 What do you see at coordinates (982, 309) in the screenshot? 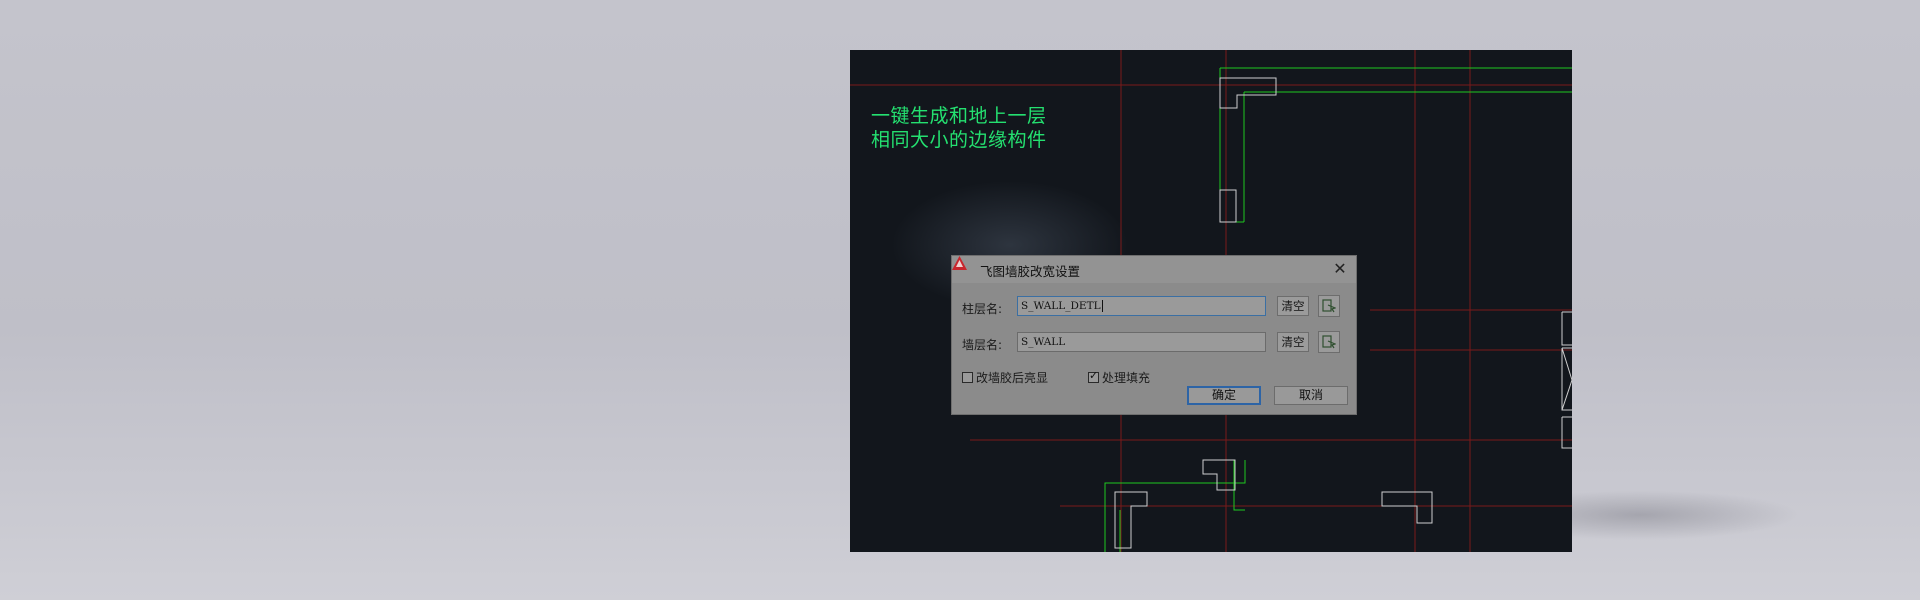
I see `column-layer-label: 柱层名:` at bounding box center [982, 309].